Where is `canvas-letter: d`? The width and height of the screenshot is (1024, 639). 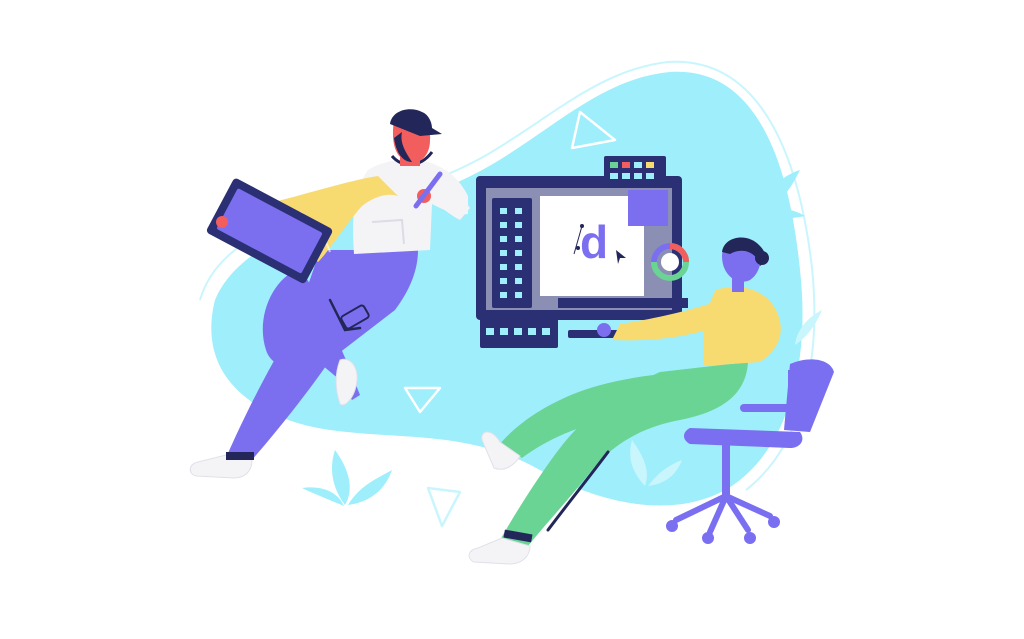 canvas-letter: d is located at coordinates (594, 242).